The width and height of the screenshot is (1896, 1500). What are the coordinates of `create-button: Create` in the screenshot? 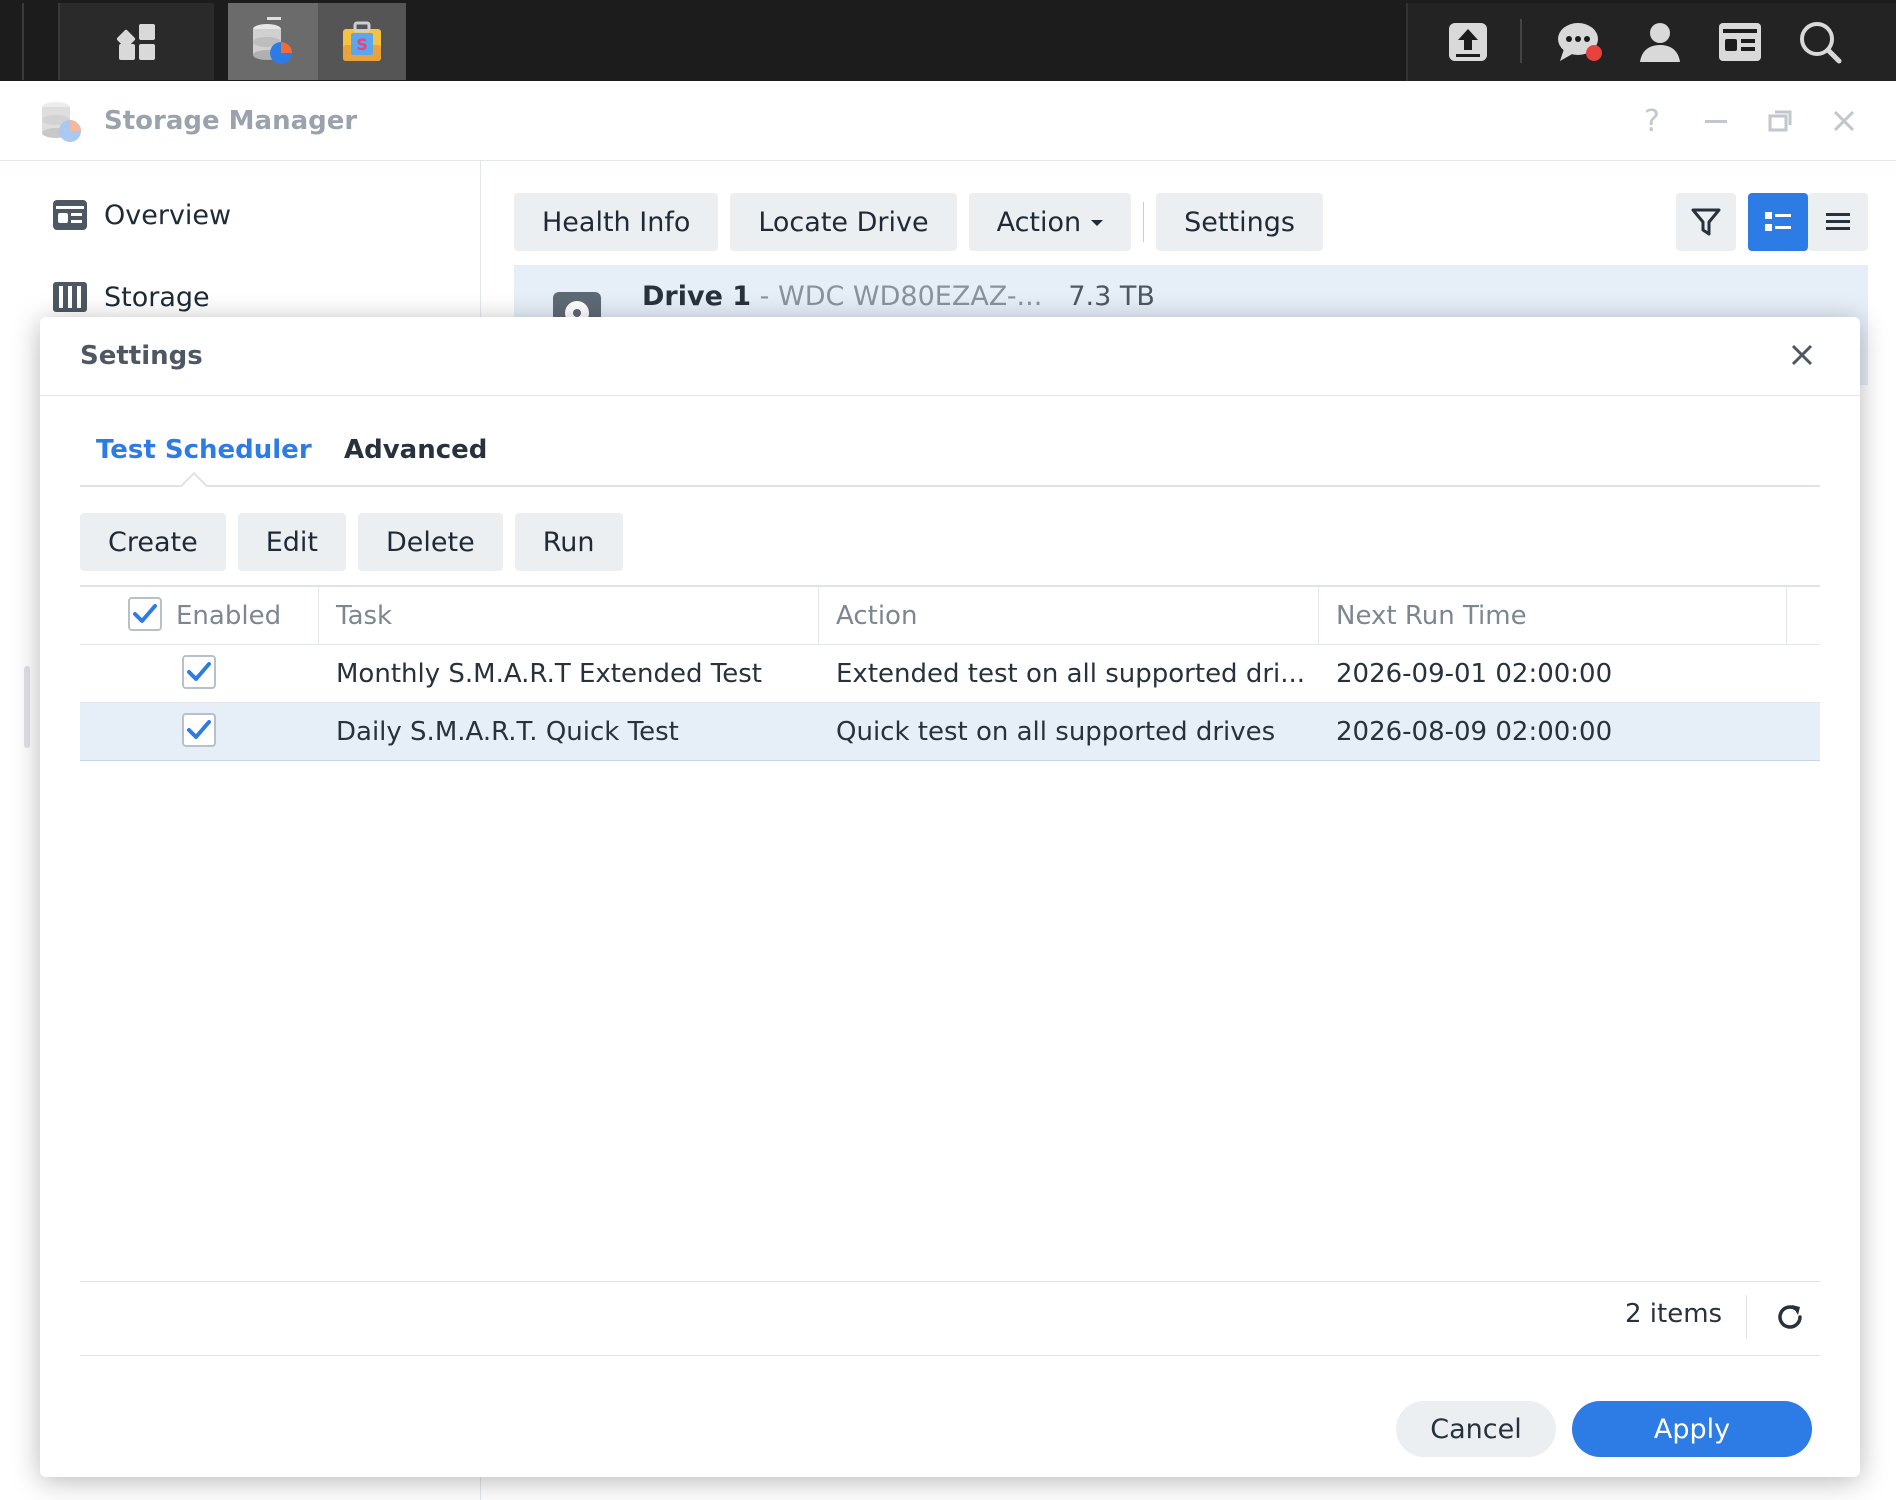 It's located at (153, 542).